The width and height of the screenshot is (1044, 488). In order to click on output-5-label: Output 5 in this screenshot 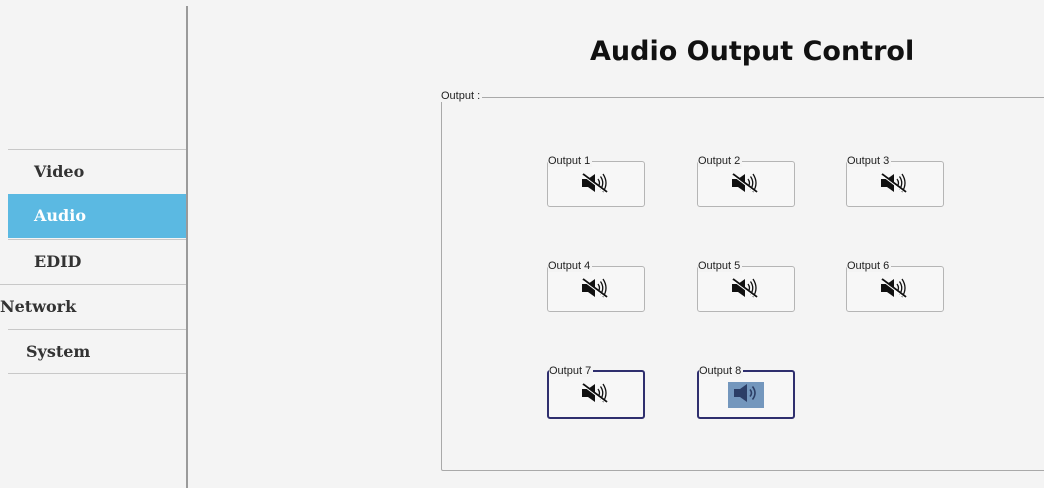, I will do `click(720, 266)`.